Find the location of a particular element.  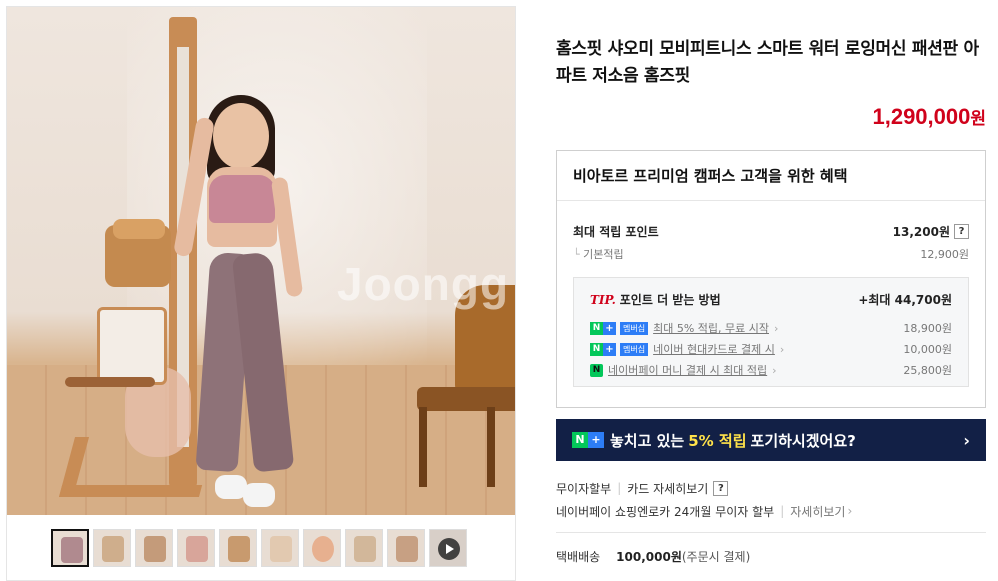

banner-text-post: 포기하시겠어요? is located at coordinates (803, 440).